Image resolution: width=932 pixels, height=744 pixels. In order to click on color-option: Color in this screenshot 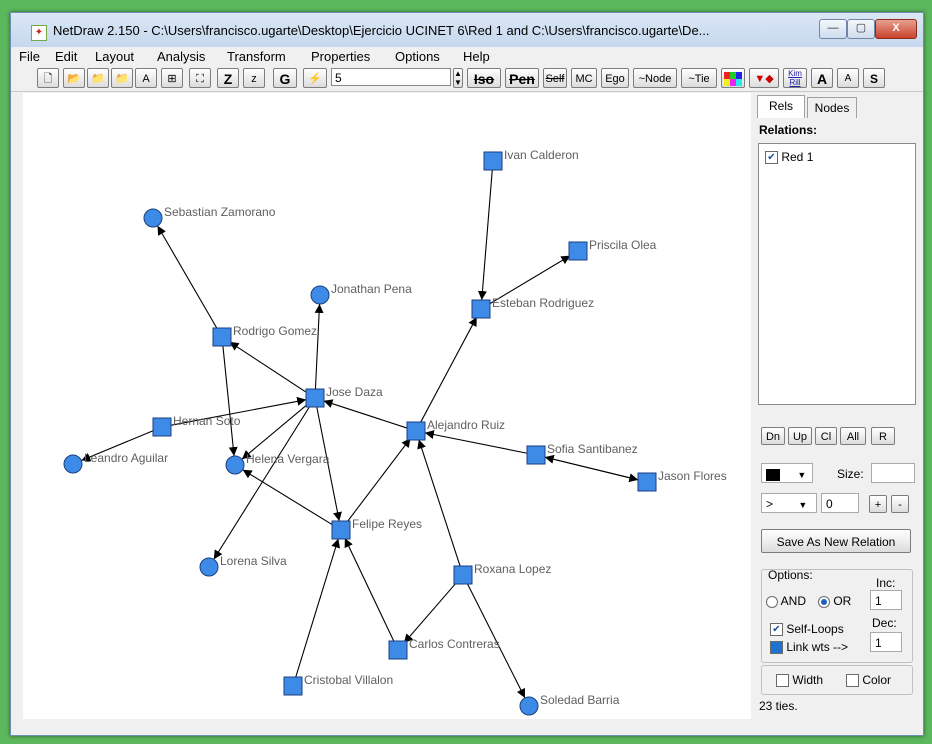, I will do `click(868, 680)`.